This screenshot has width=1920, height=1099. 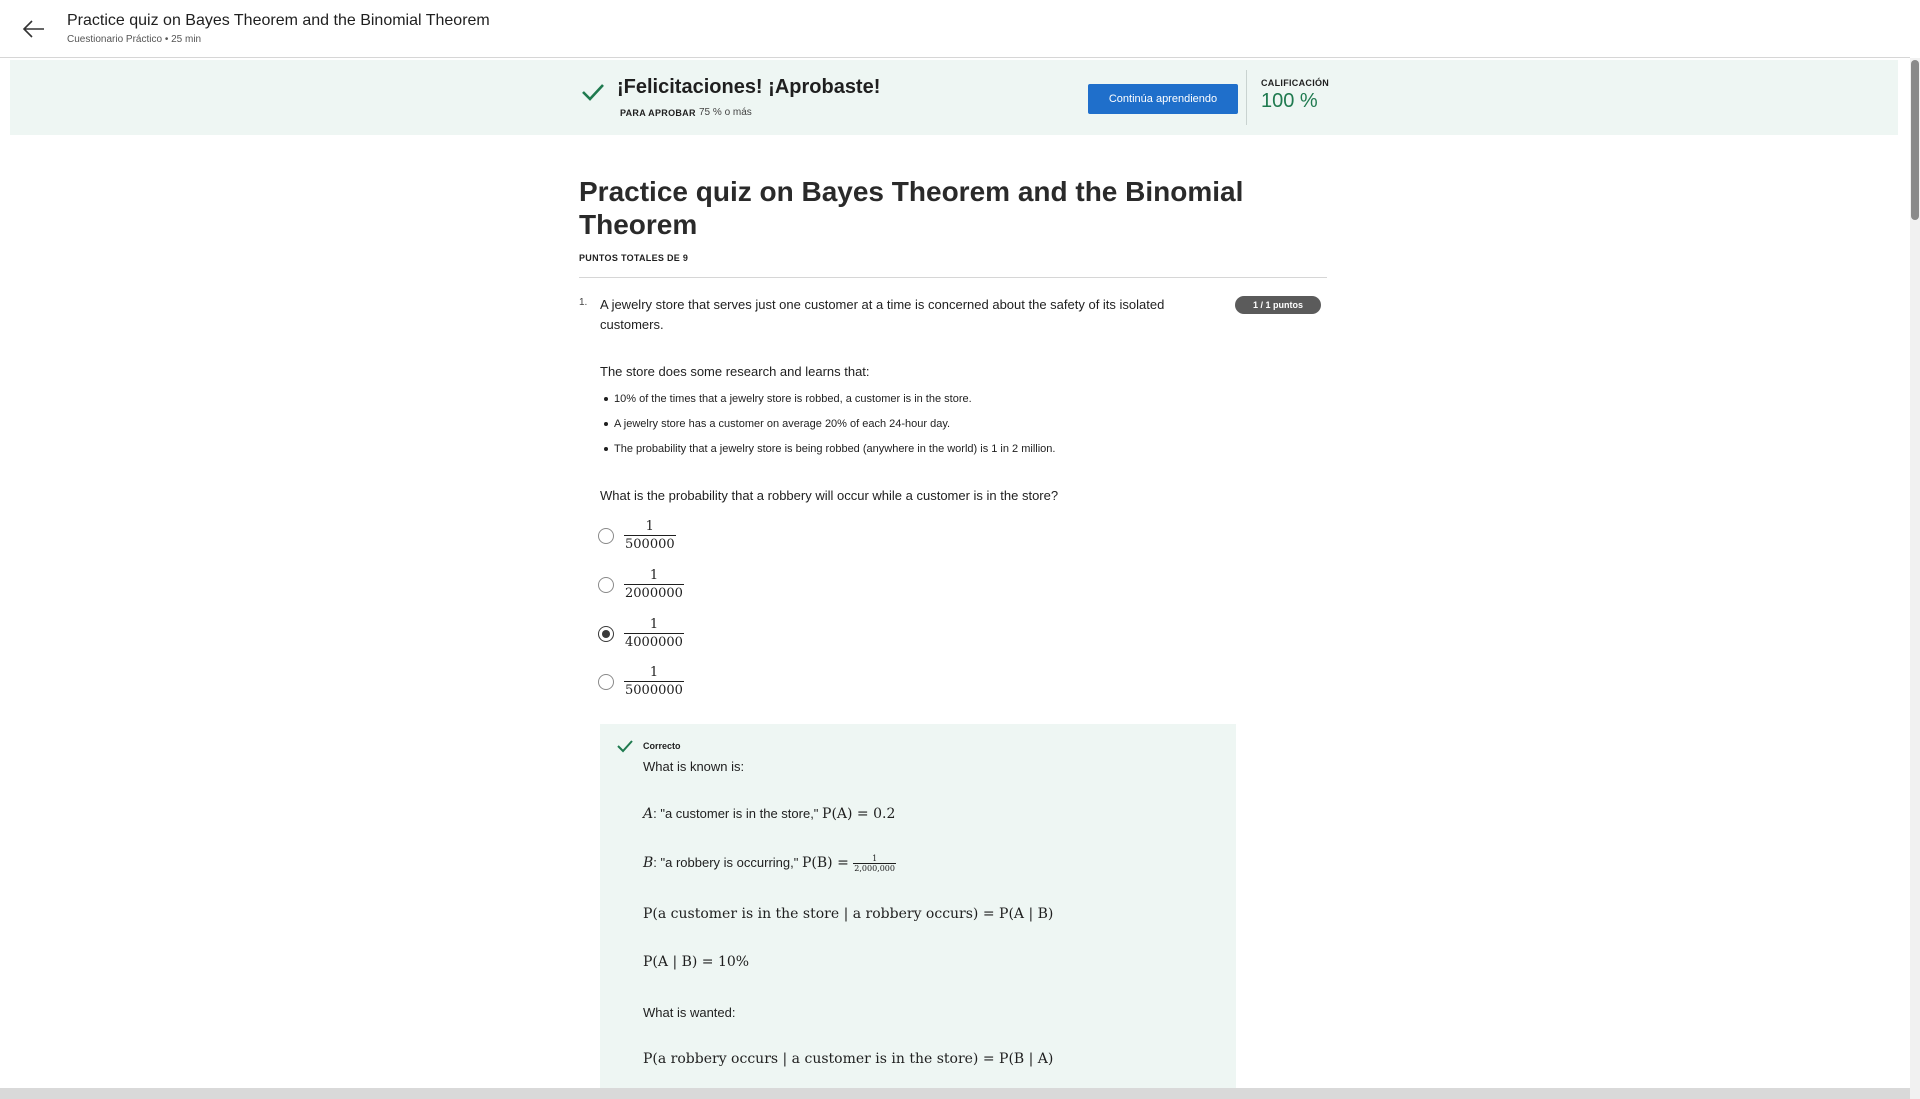 I want to click on points-badge: 1 / 1 puntos, so click(x=1278, y=305).